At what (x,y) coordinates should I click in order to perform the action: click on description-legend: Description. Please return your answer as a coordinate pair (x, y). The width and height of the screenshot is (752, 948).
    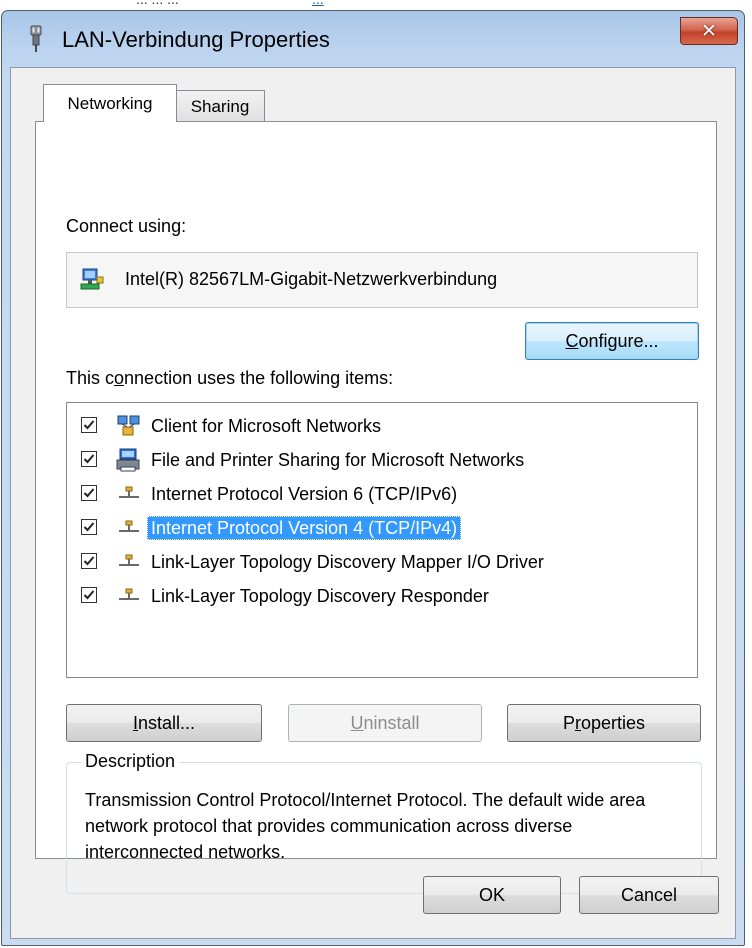
    Looking at the image, I should click on (130, 761).